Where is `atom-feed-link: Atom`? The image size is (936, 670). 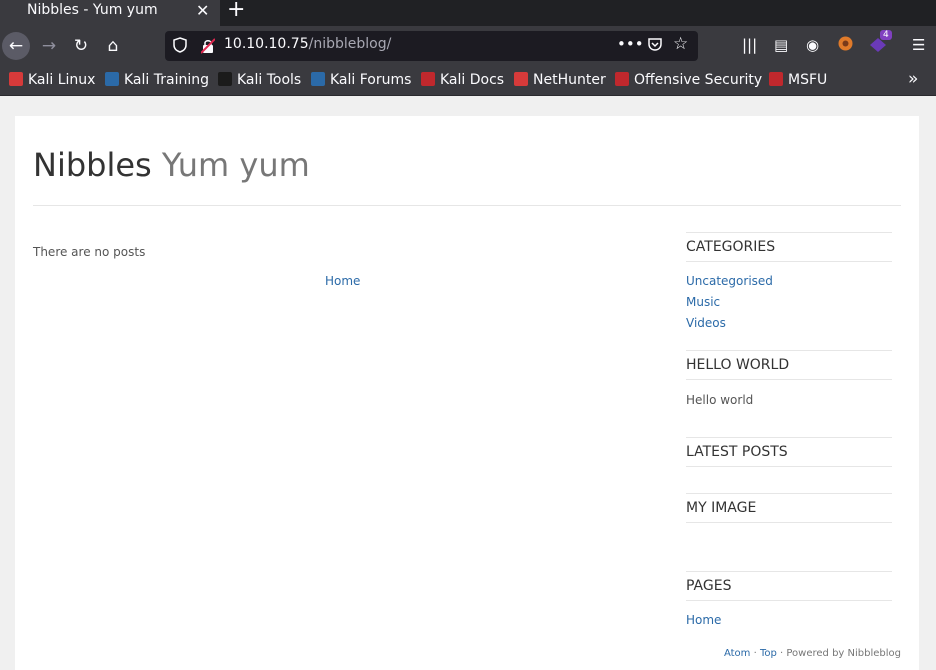
atom-feed-link: Atom is located at coordinates (737, 653).